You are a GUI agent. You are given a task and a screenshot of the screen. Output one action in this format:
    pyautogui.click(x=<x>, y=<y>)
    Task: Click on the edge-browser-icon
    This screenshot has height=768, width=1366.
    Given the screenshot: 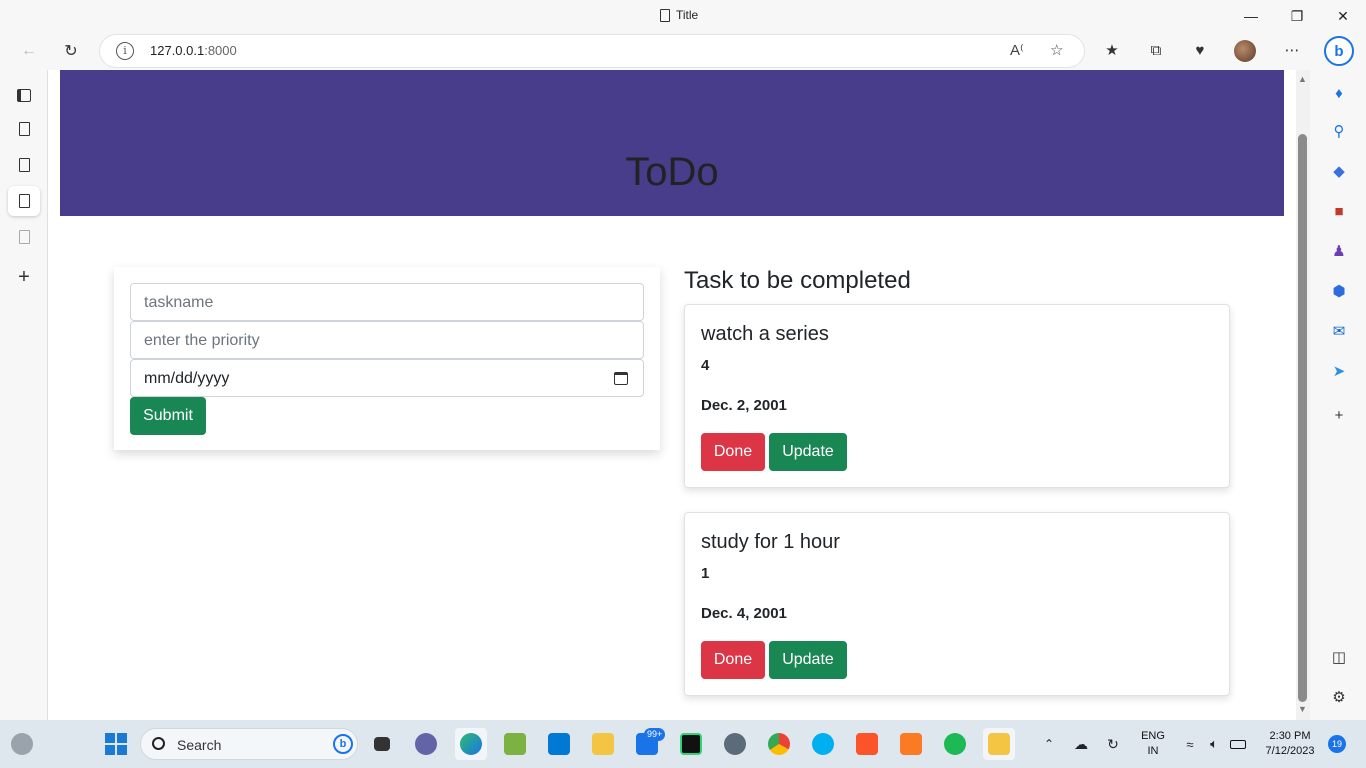 What is the action you would take?
    pyautogui.click(x=471, y=744)
    